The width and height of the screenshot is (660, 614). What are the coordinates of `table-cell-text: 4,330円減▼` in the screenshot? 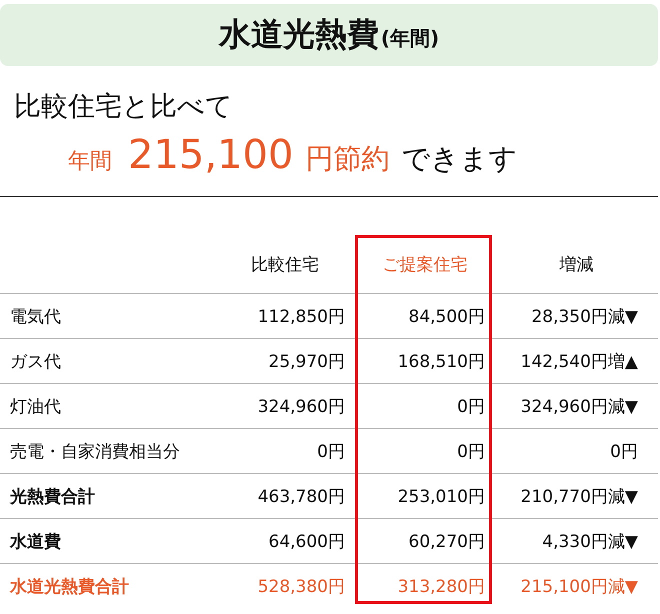 It's located at (590, 541).